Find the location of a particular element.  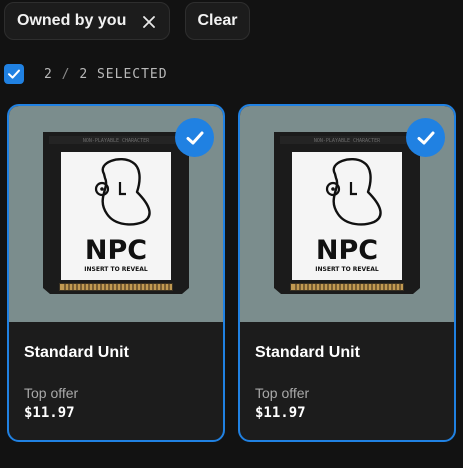

selected-suffix: SELECTED is located at coordinates (132, 74).